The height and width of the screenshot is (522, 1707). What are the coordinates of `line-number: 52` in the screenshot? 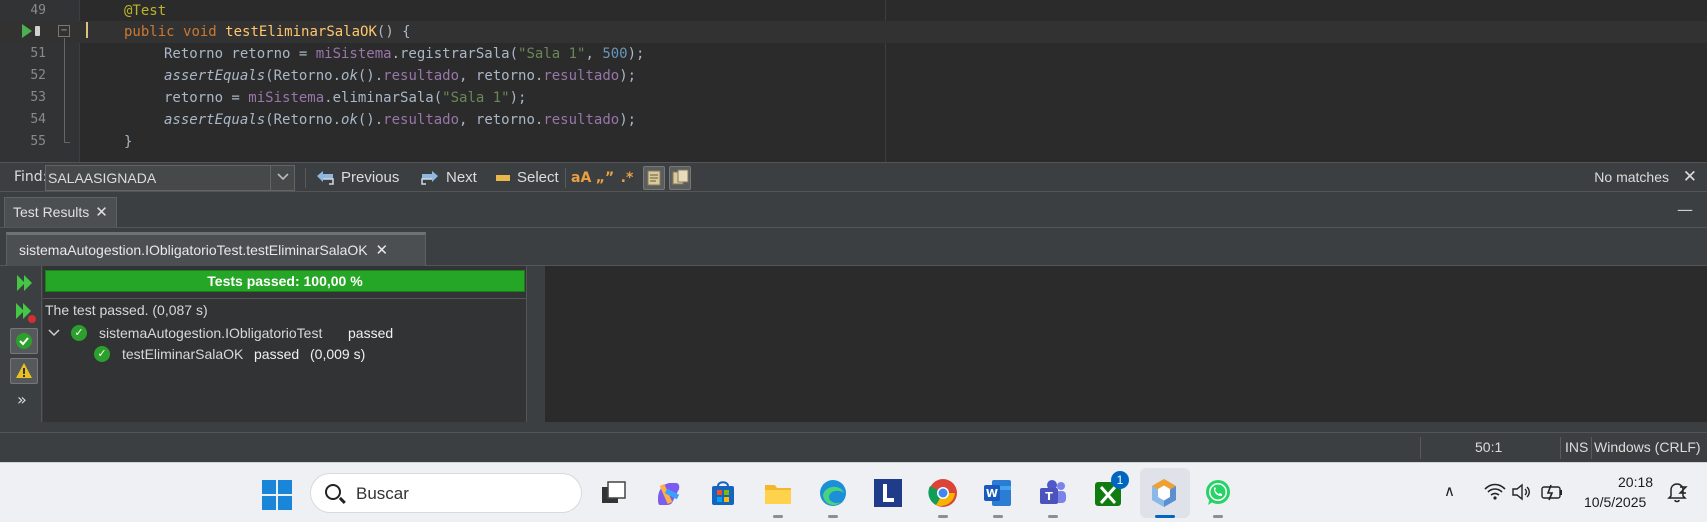 It's located at (38, 75).